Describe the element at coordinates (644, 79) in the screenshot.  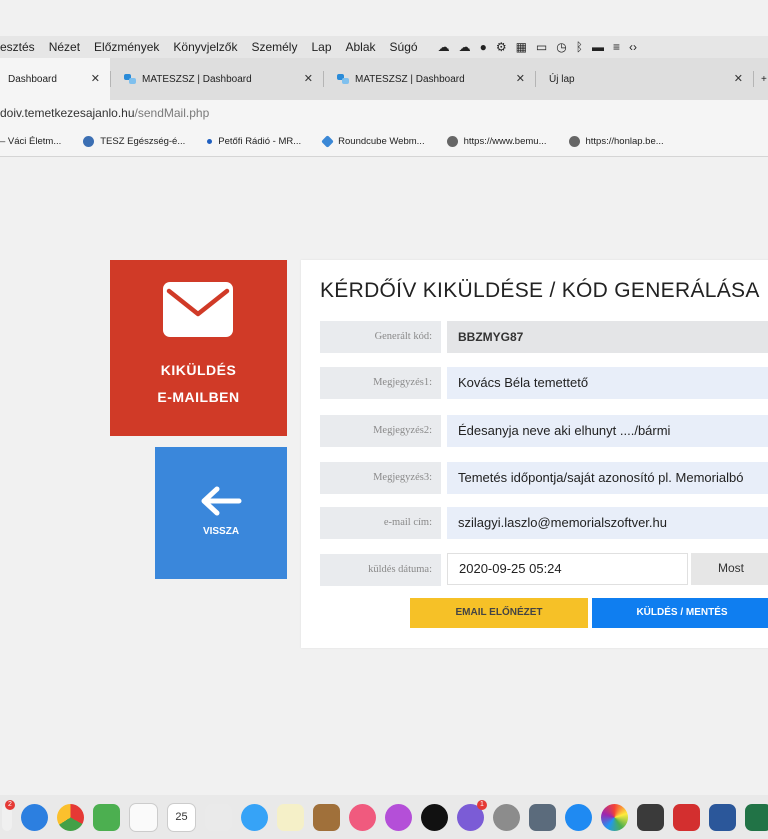
I see `tab-new: Új lap ✕` at that location.